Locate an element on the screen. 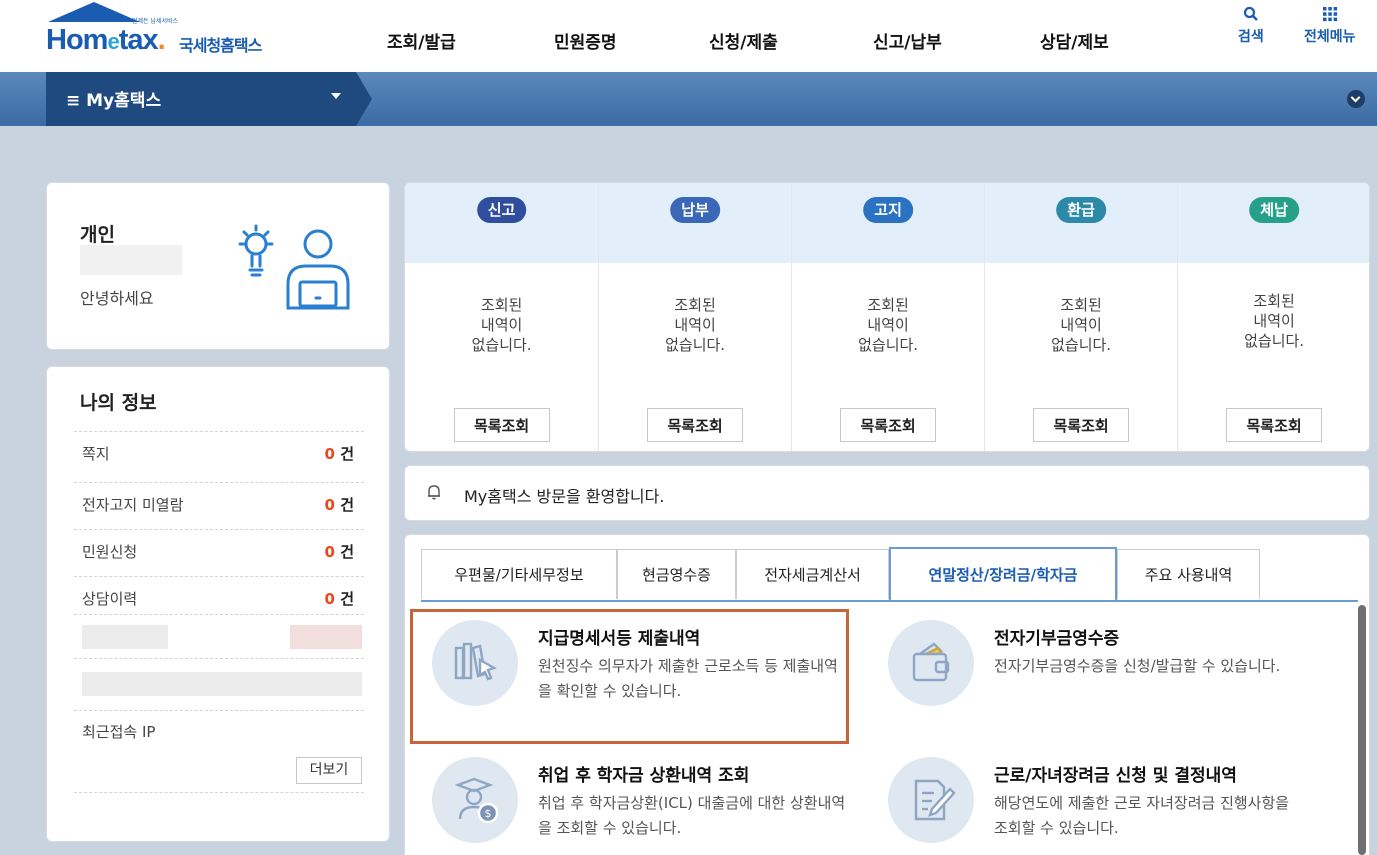  tab-usage-history: 주요 사용내역 is located at coordinates (1188, 574).